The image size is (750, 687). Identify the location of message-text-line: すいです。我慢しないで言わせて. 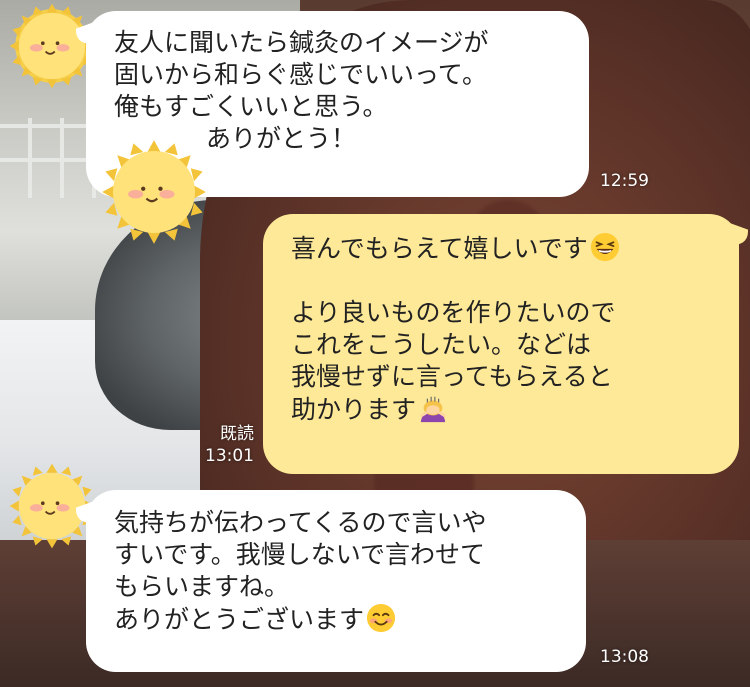
(300, 554).